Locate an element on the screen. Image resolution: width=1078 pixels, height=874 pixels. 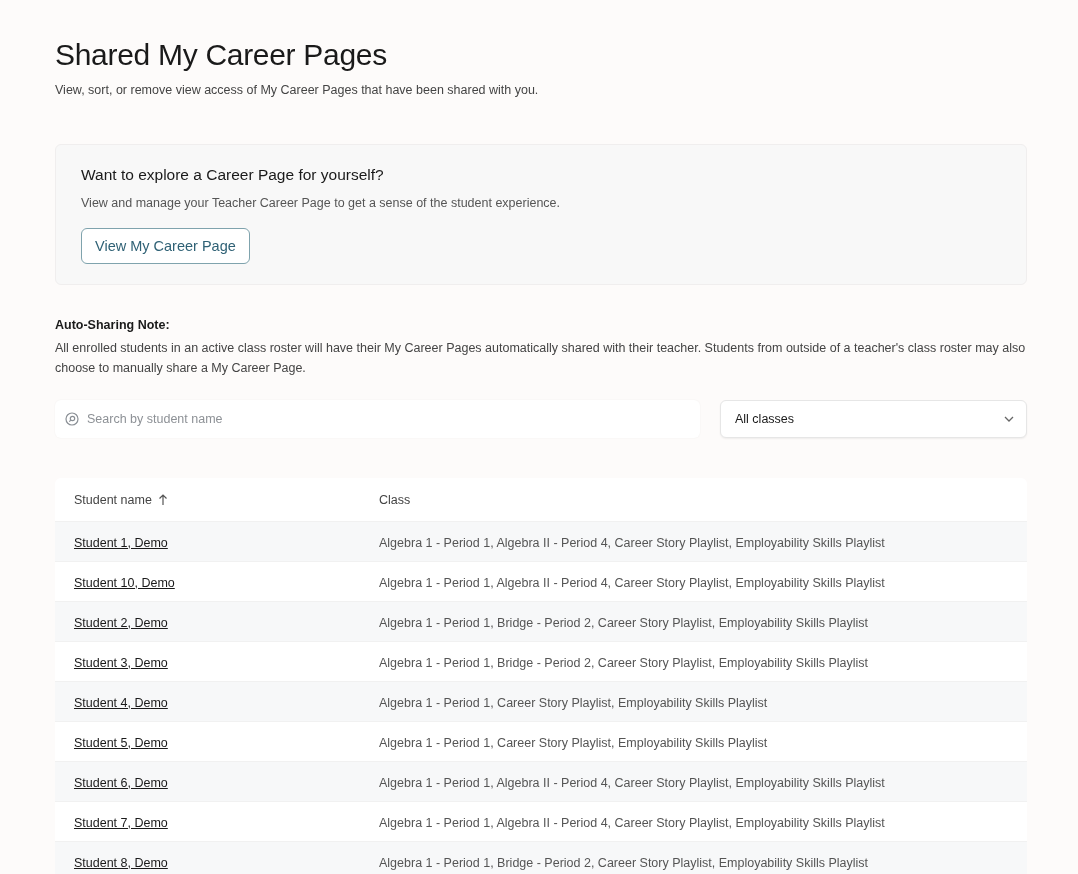
student-link: Student 8, Demo is located at coordinates (121, 862).